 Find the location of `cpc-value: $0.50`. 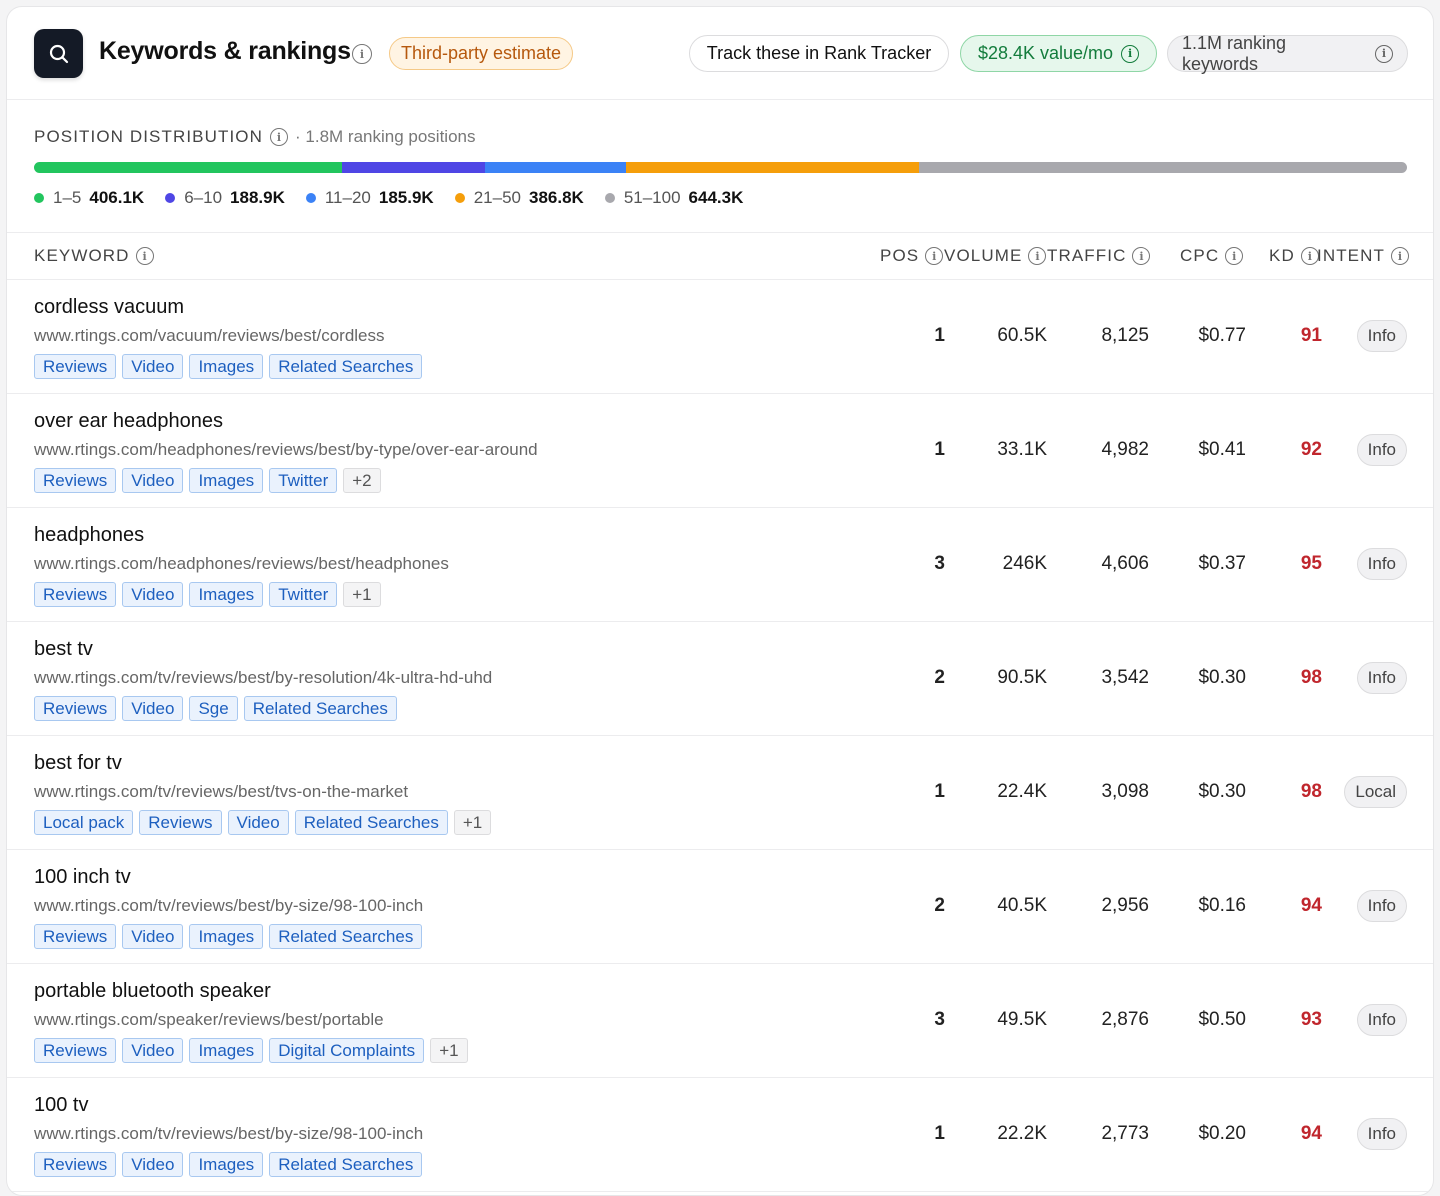

cpc-value: $0.50 is located at coordinates (1222, 1019).